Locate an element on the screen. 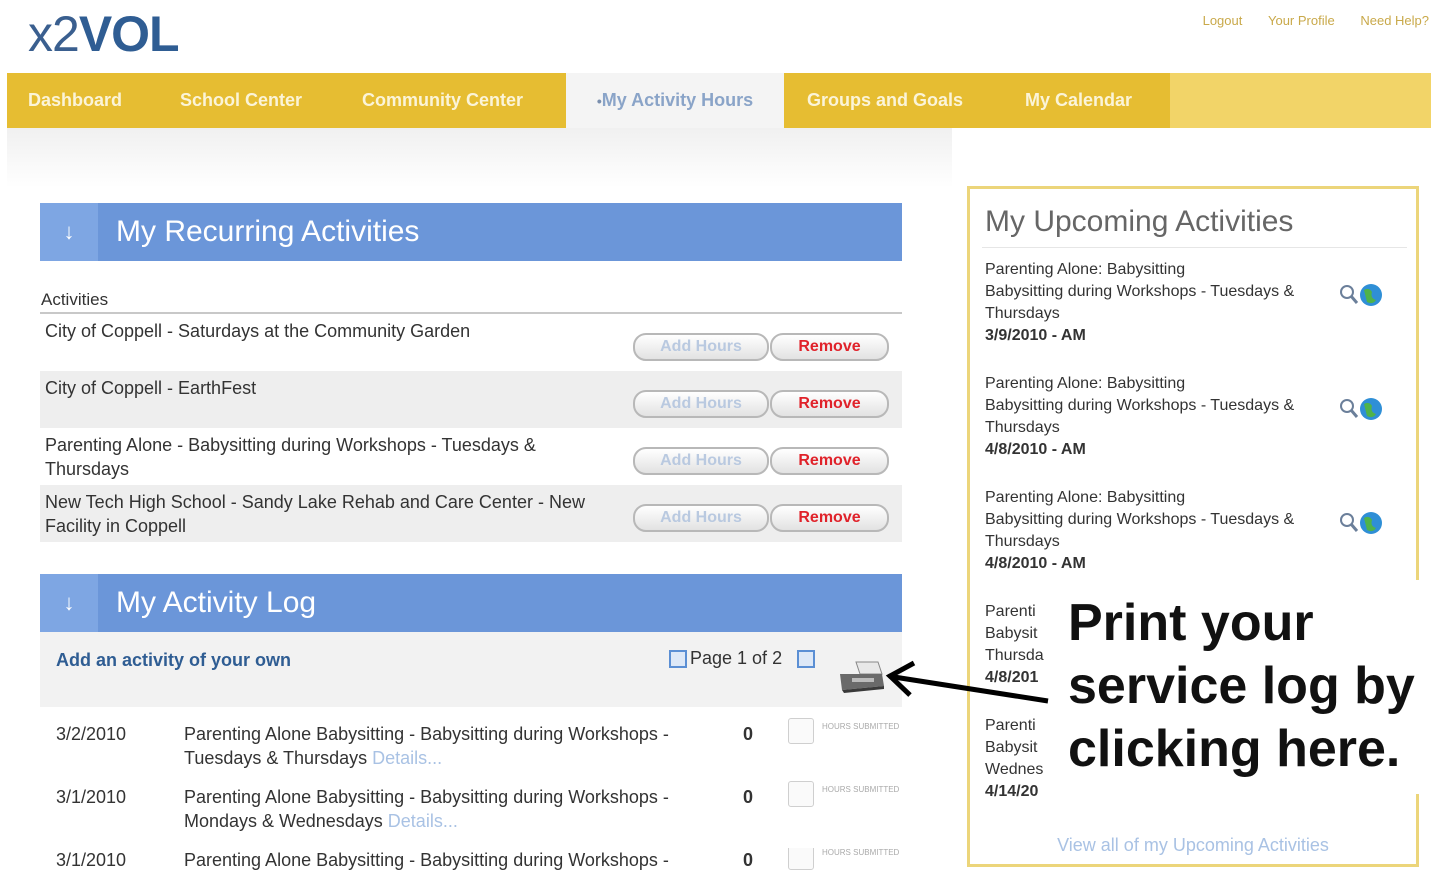 The height and width of the screenshot is (870, 1431). activities-column-header: Activities is located at coordinates (75, 299).